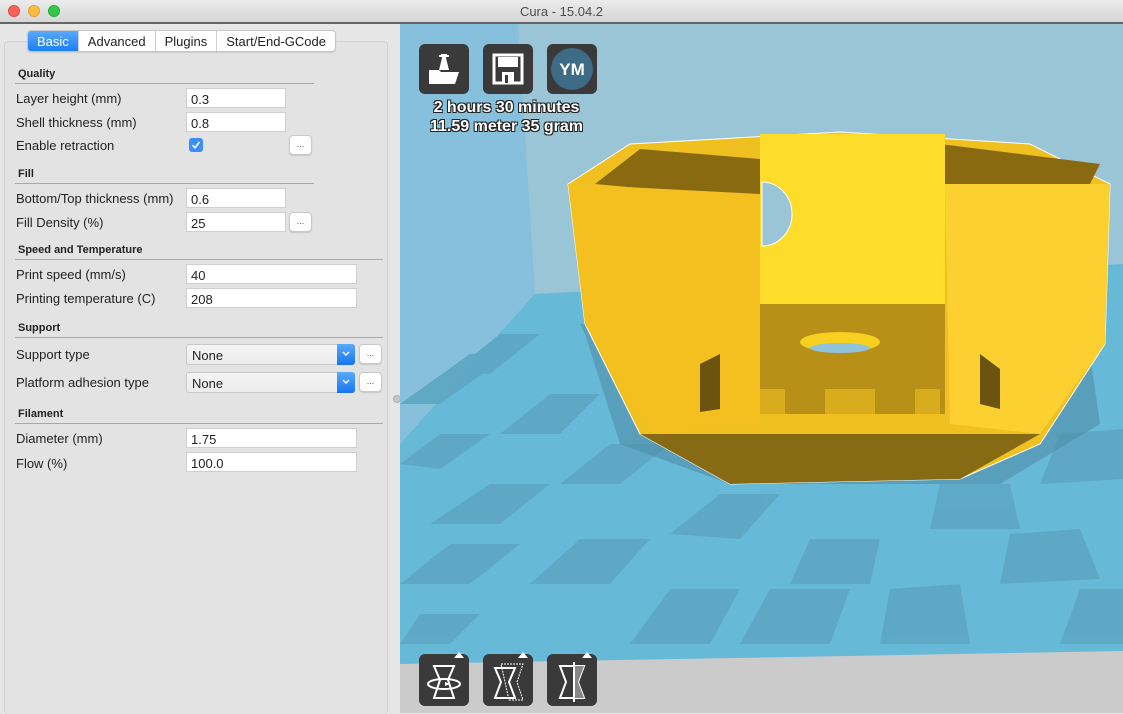  I want to click on print-material-text: 11.59 meter 35 gram, so click(506, 126).